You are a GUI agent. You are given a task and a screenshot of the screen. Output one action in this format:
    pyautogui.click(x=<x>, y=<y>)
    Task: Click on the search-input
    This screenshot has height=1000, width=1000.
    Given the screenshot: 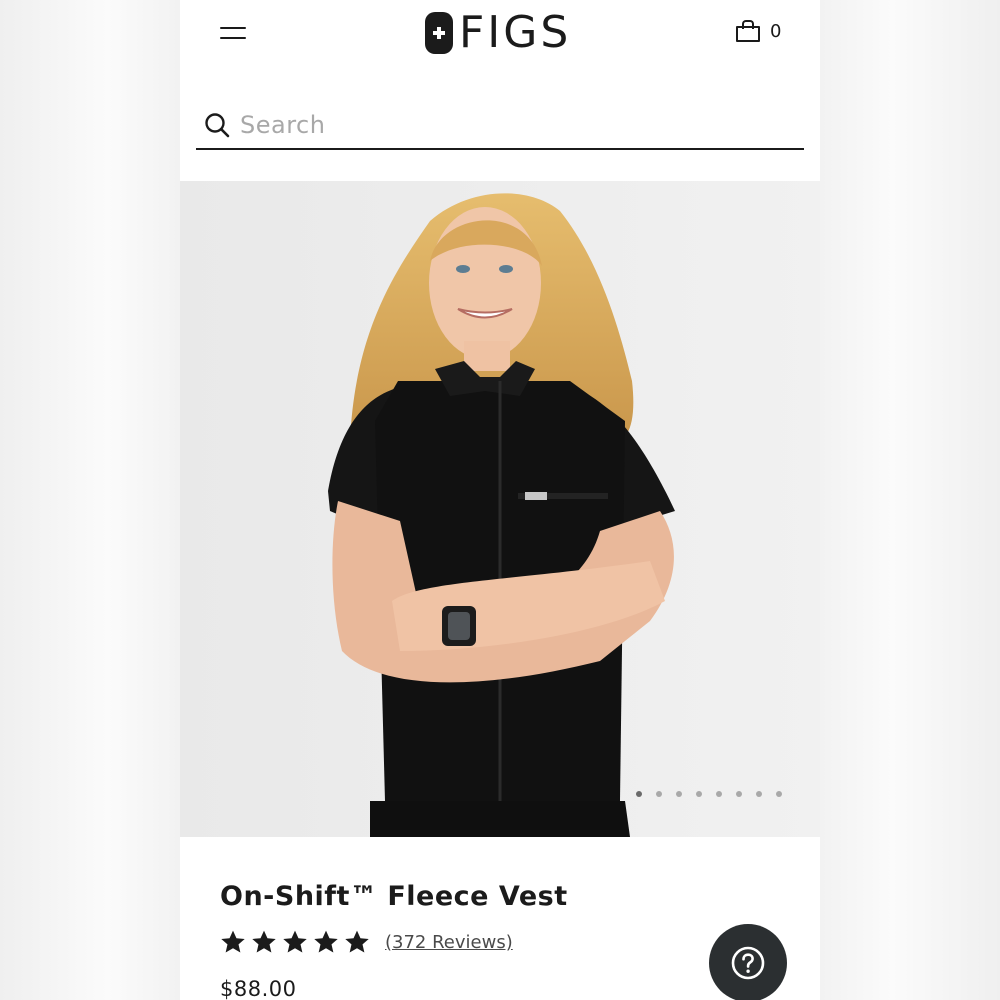 What is the action you would take?
    pyautogui.click(x=510, y=125)
    